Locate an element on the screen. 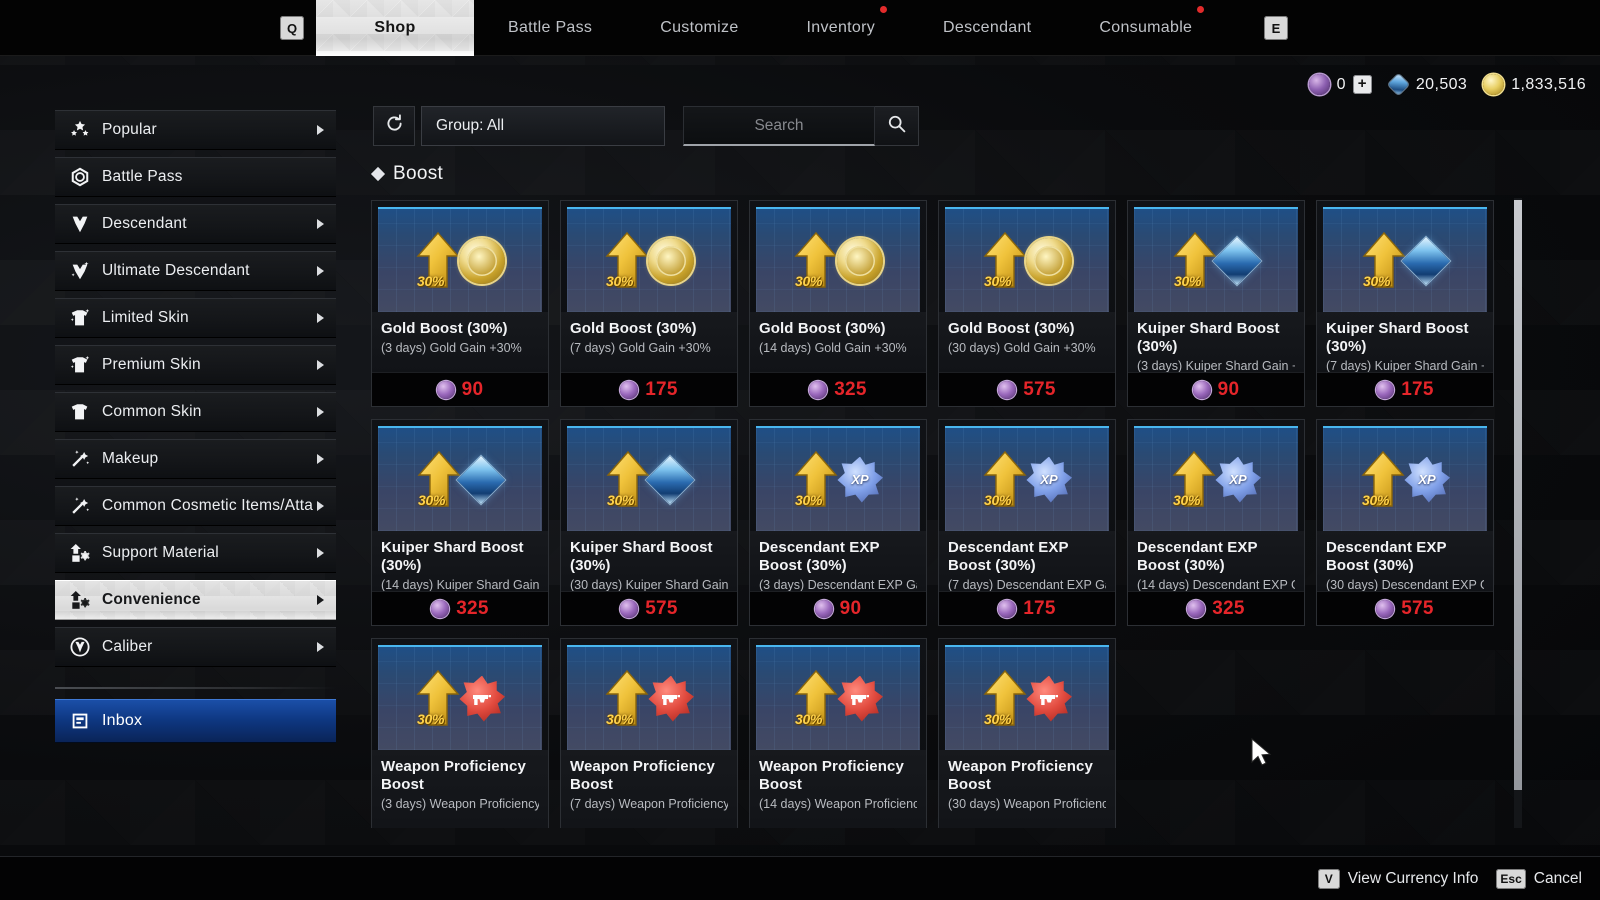  item-description: (30 days) Kuiper Shard Gain +30% is located at coordinates (649, 584).